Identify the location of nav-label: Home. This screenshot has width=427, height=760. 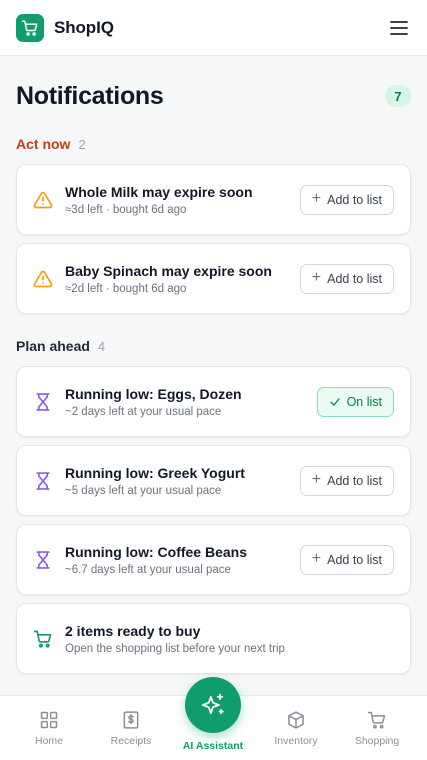
(48, 741).